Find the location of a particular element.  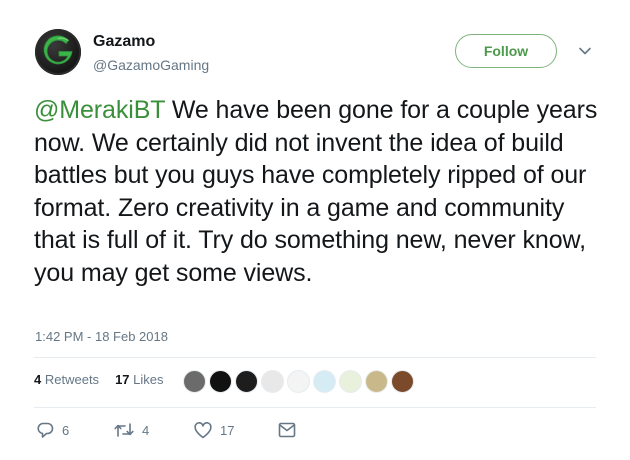

reply-icon is located at coordinates (45, 430).